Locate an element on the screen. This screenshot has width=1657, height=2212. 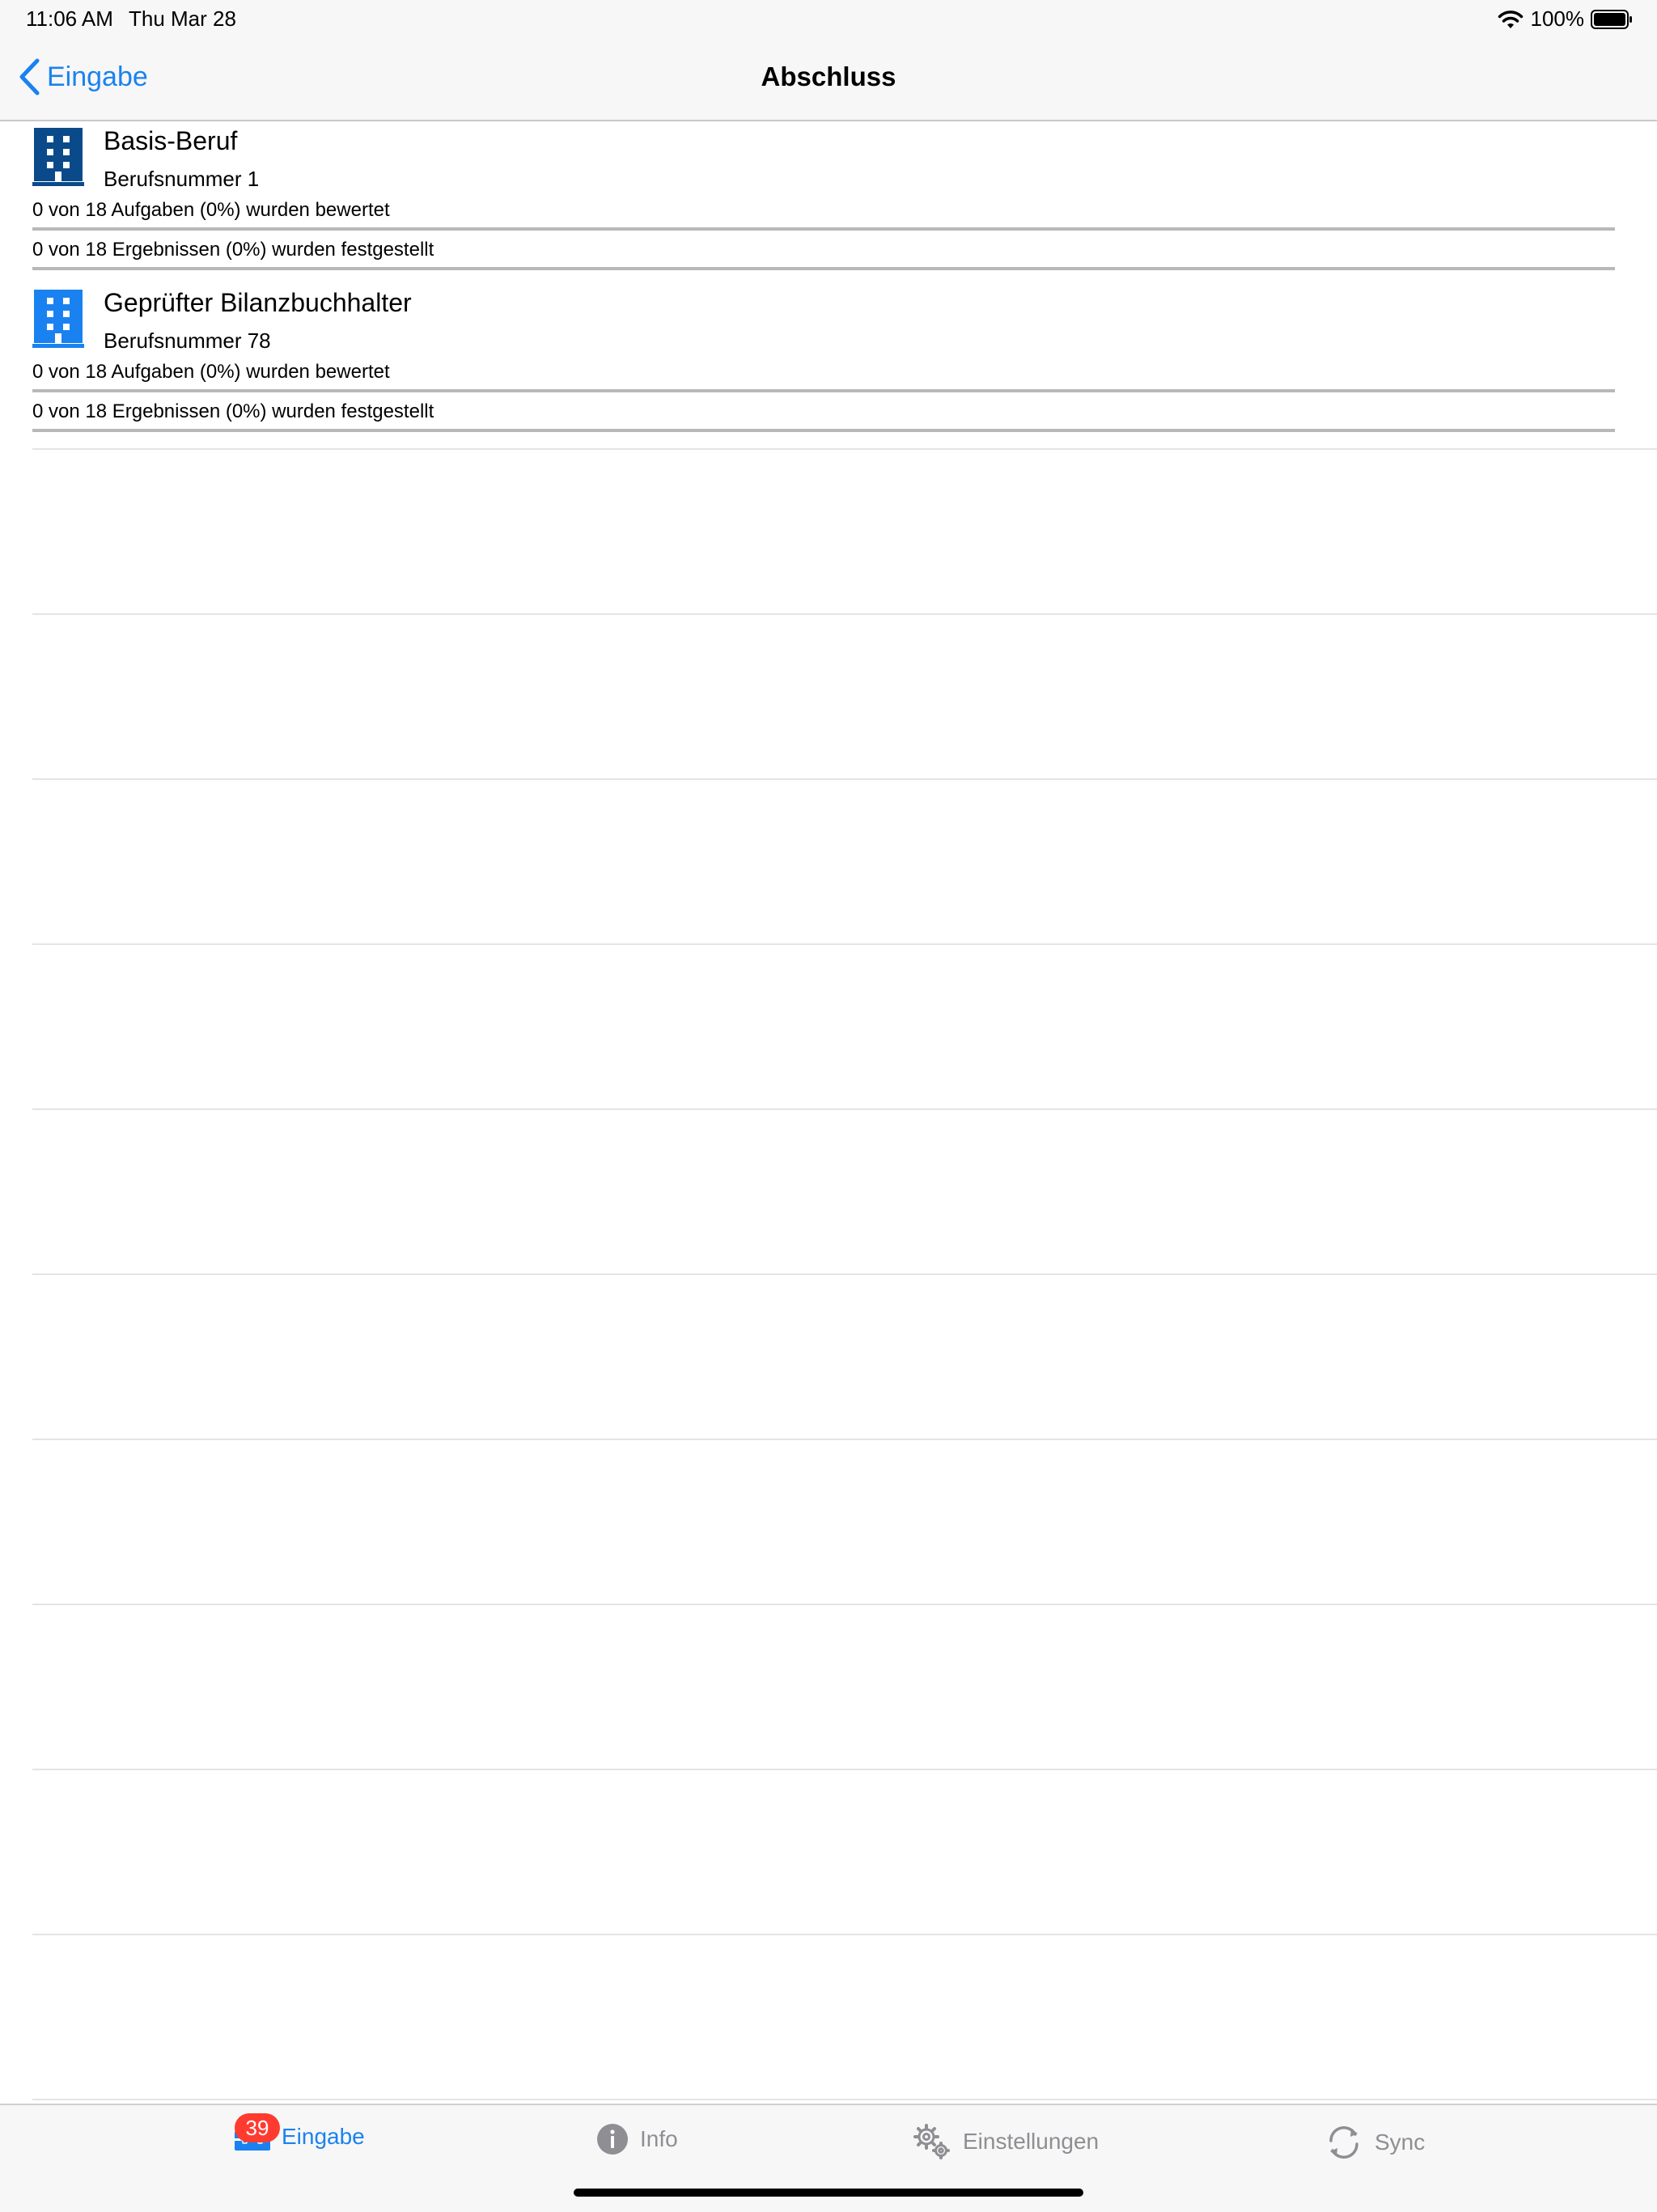
tab-label: Eingabe is located at coordinates (323, 2136).